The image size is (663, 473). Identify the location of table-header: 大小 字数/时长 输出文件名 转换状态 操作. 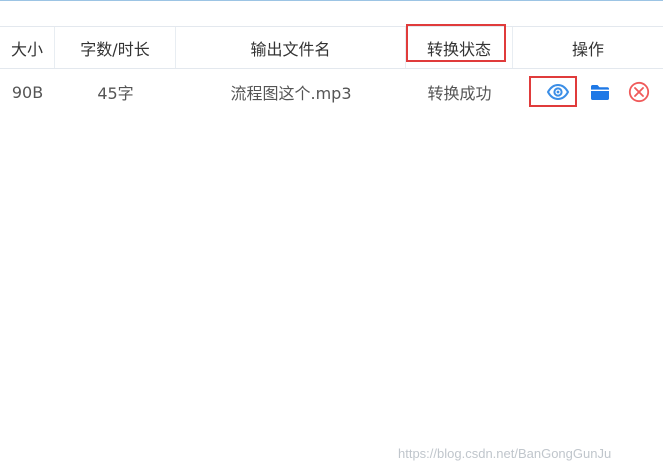
(331, 46).